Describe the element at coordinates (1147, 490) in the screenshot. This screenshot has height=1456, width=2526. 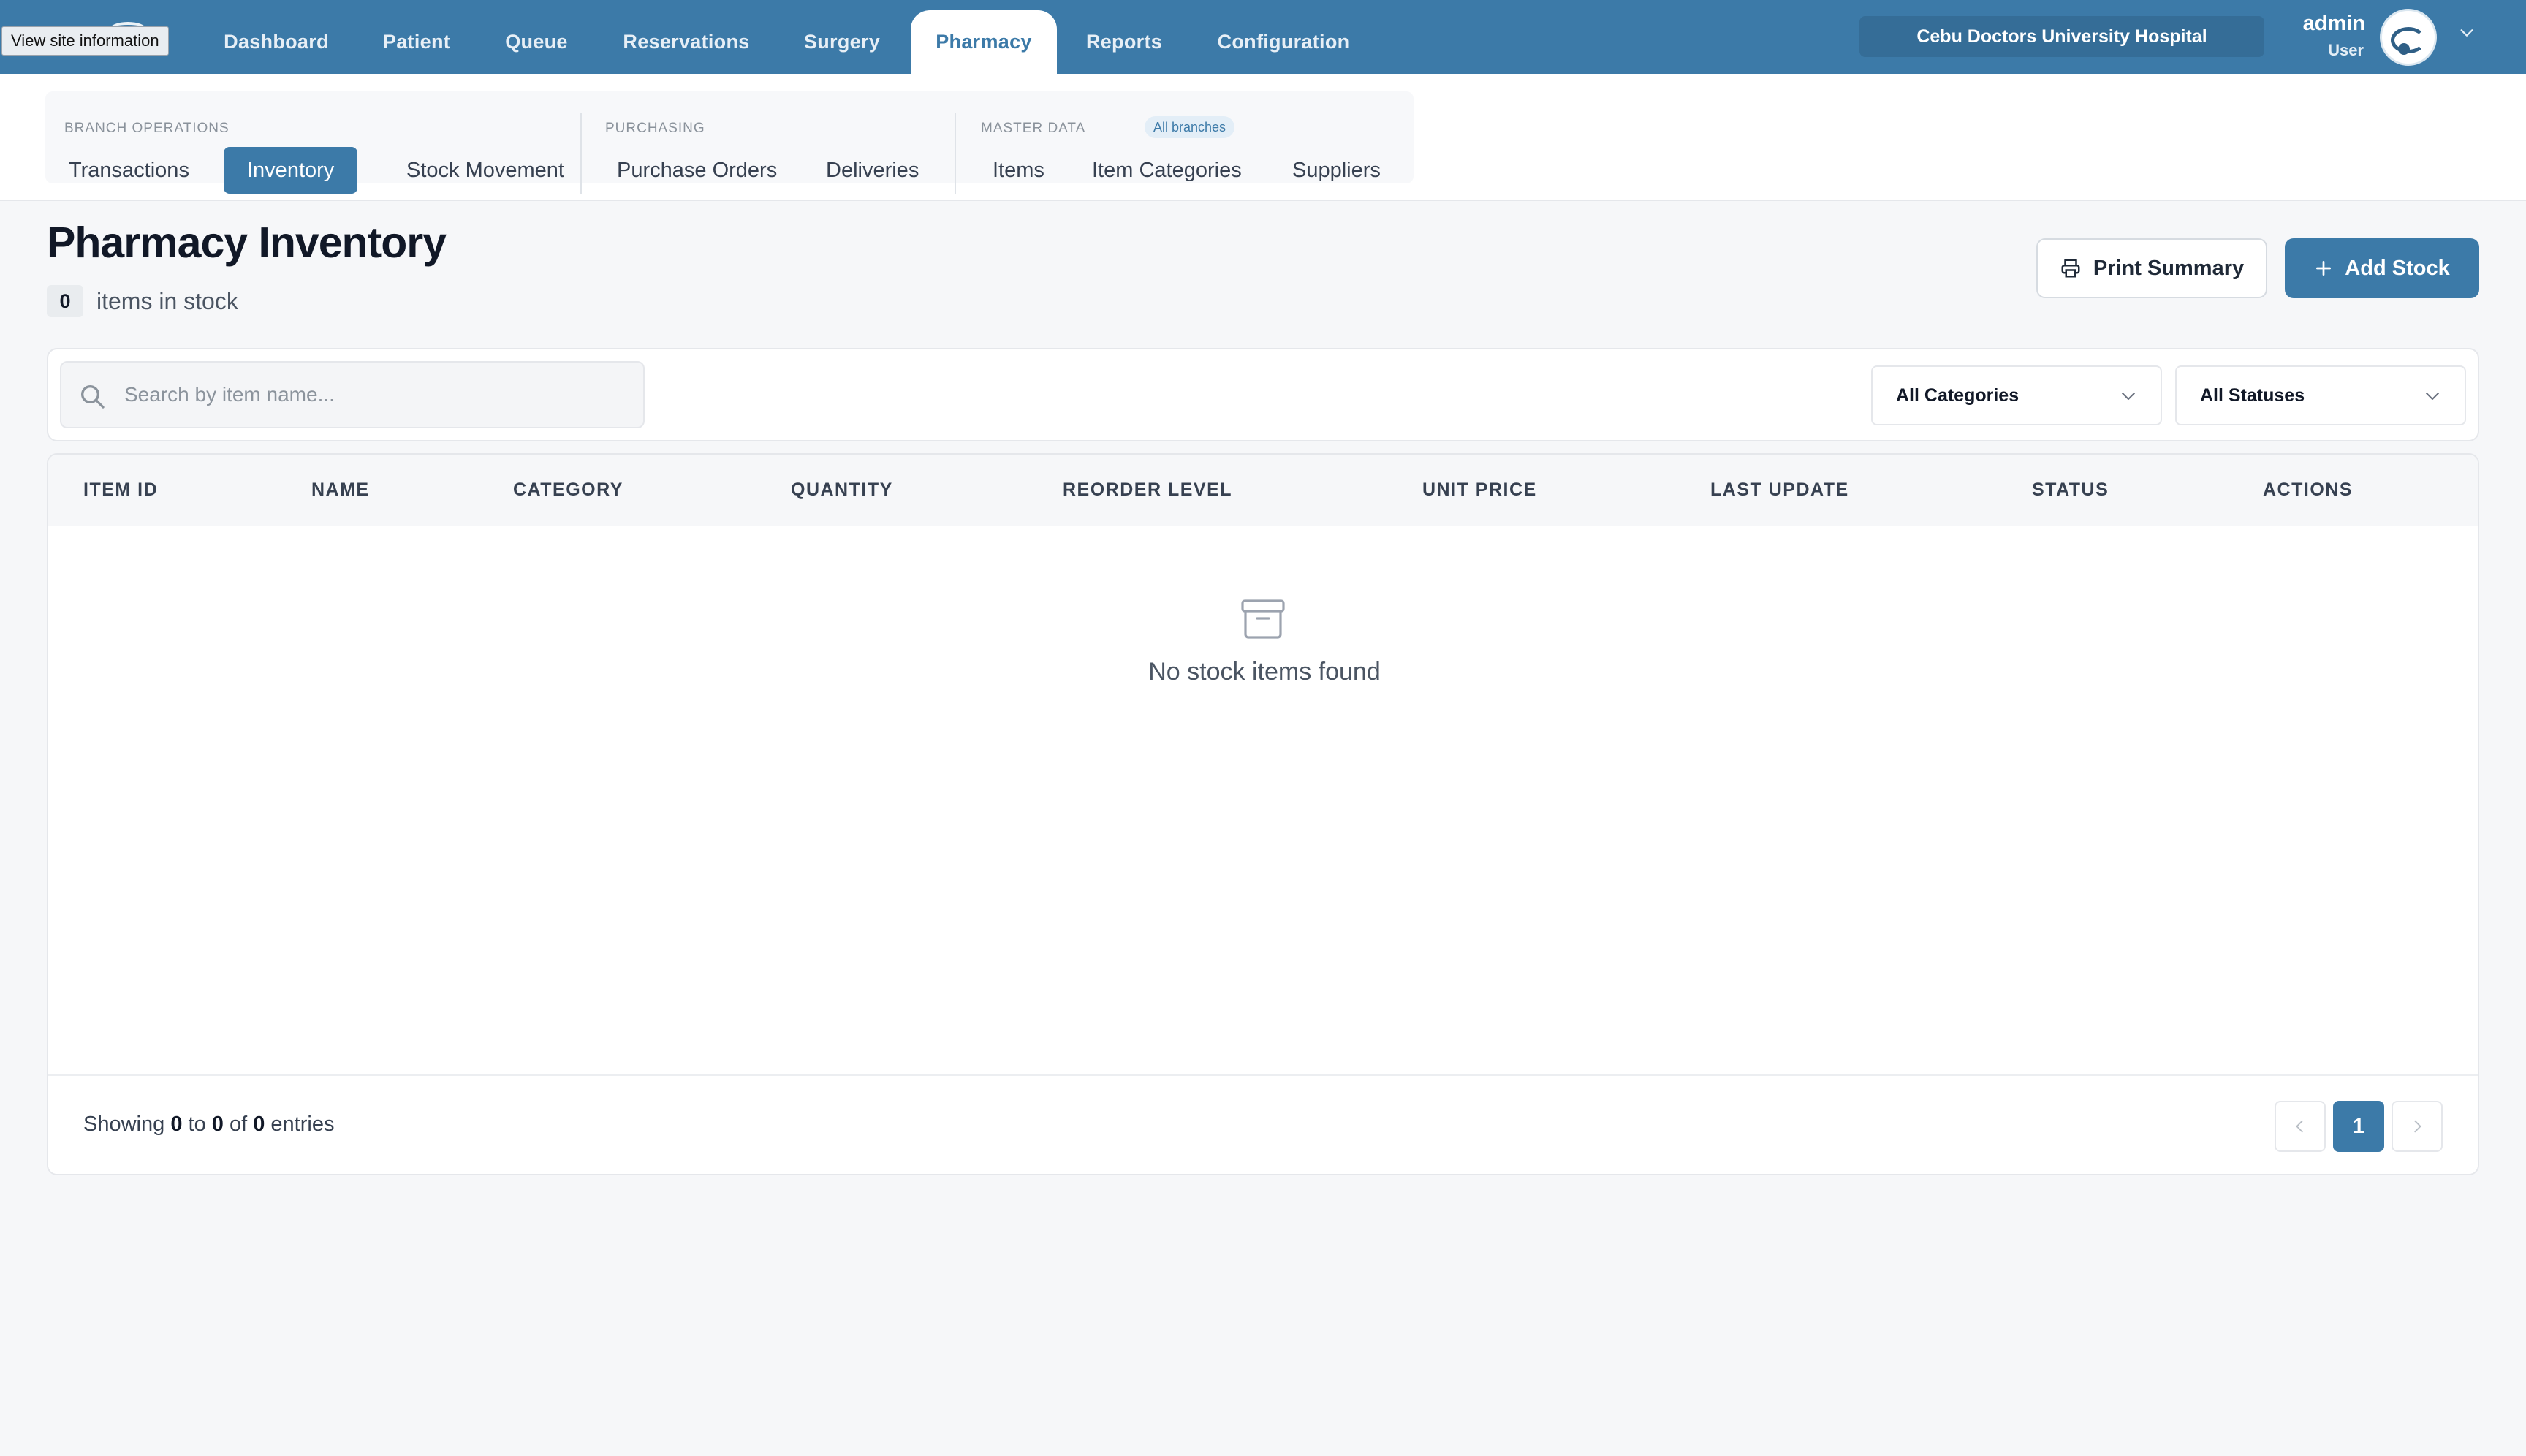
I see `column-header-reorder-level: REORDER LEVEL` at that location.